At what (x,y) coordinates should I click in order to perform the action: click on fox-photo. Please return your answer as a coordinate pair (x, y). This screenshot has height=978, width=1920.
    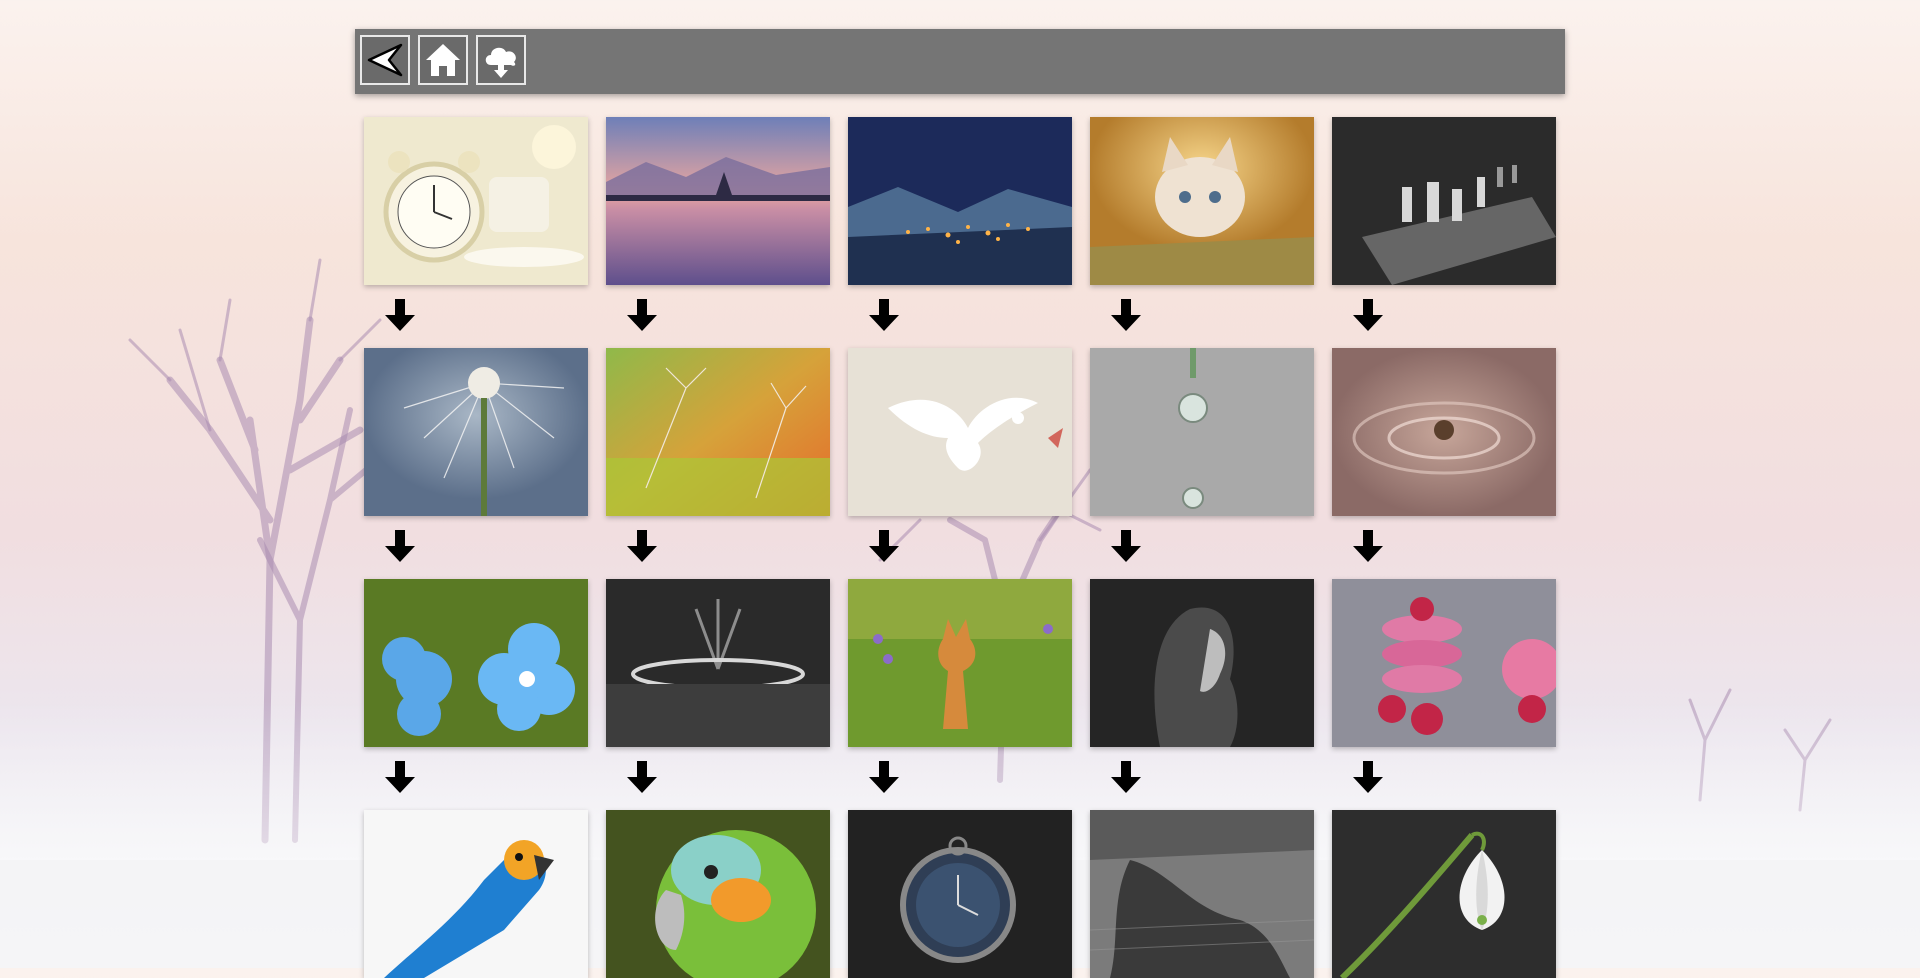
    Looking at the image, I should click on (960, 663).